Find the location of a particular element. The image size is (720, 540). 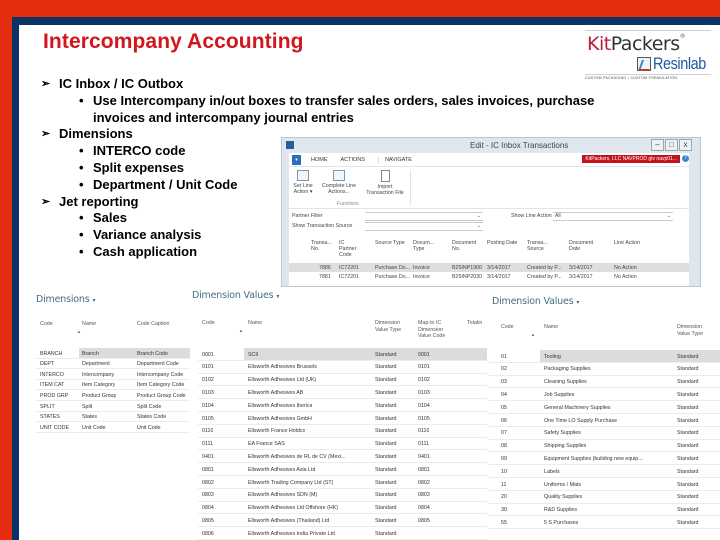

table-row: 11 Uniforms / Mats Standard is located at coordinates (604, 484).